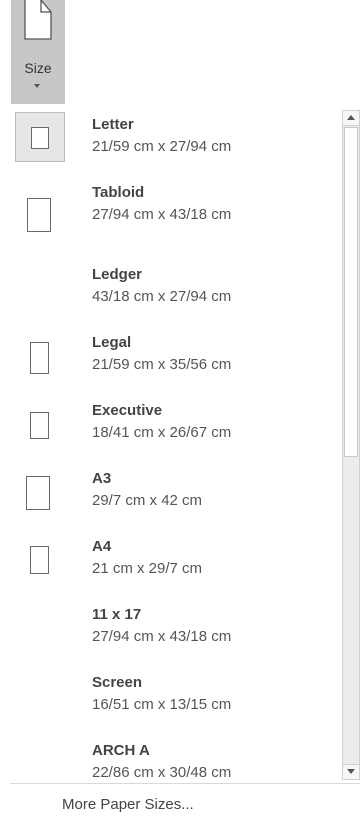  What do you see at coordinates (117, 682) in the screenshot?
I see `paper-size-name: Screen` at bounding box center [117, 682].